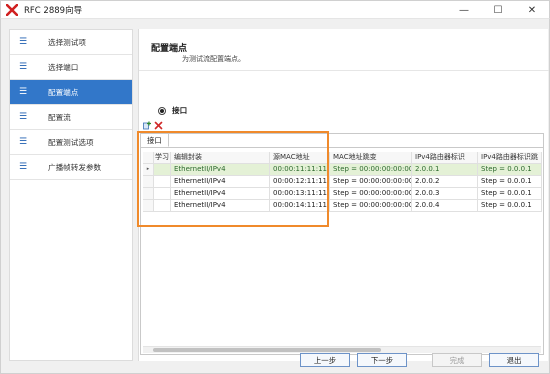 The height and width of the screenshot is (374, 550). I want to click on exit-button: 退出, so click(514, 360).